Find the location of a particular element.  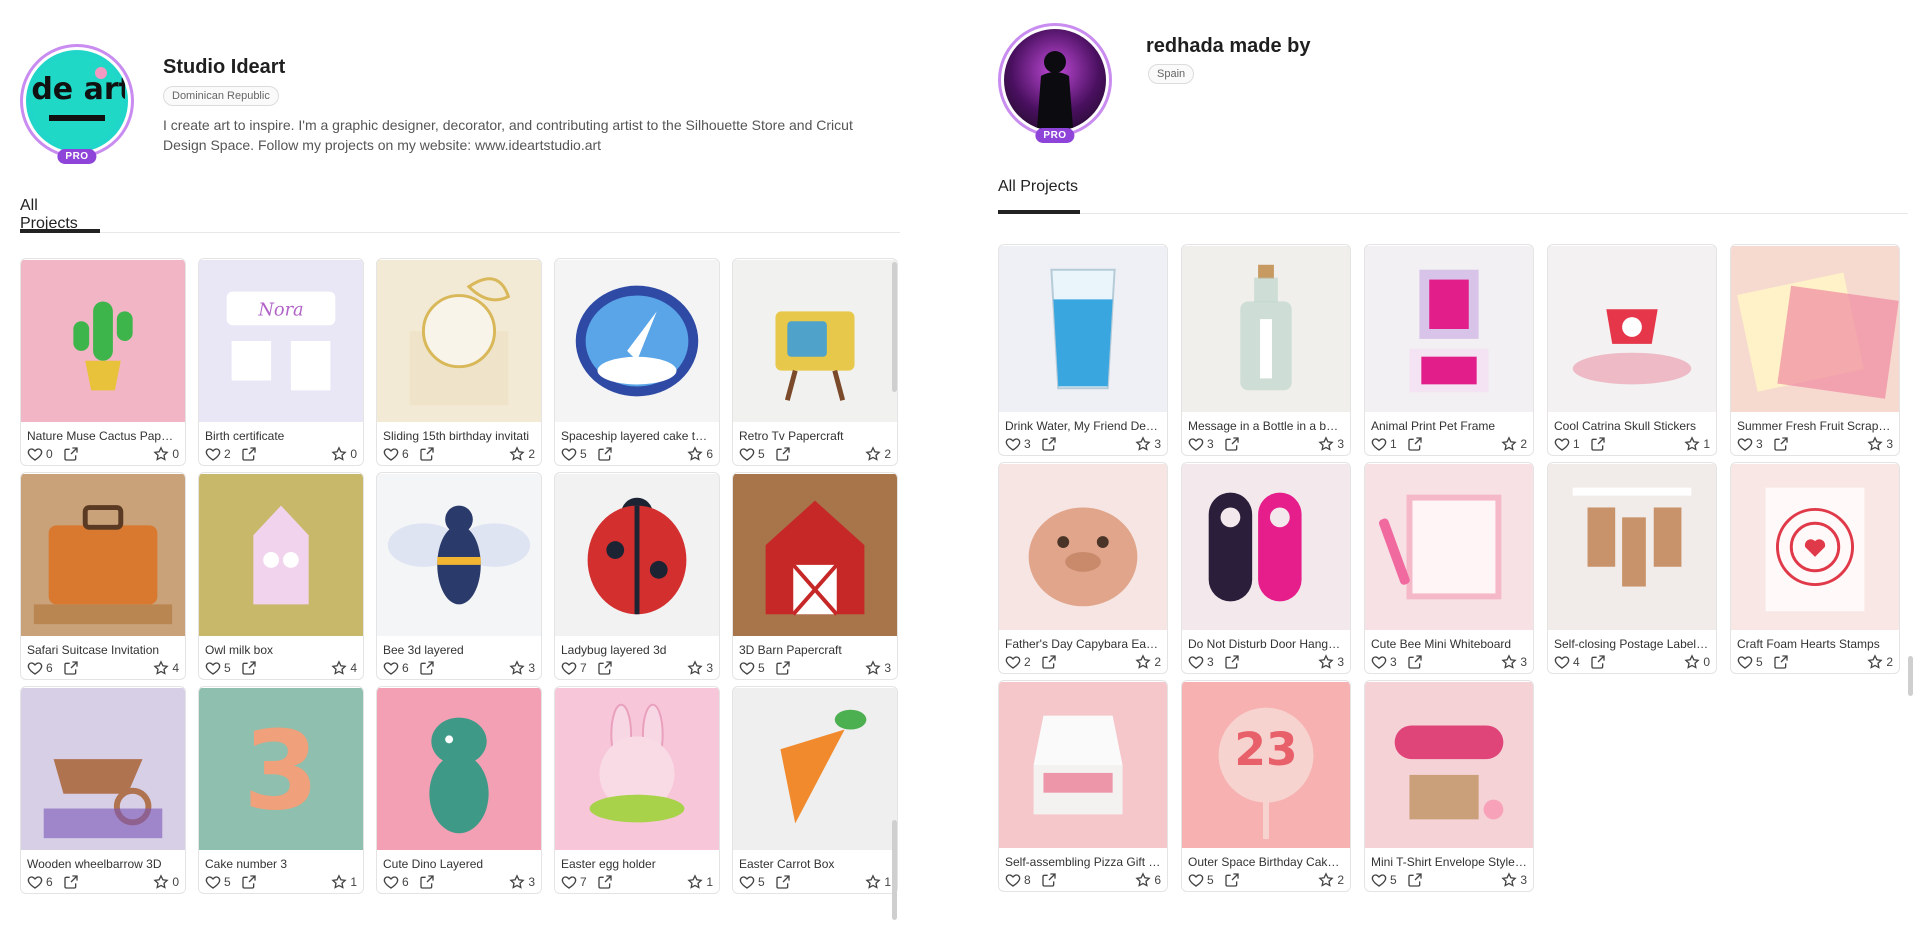

project-title: Sliding 15th birthday invitati is located at coordinates (459, 433).